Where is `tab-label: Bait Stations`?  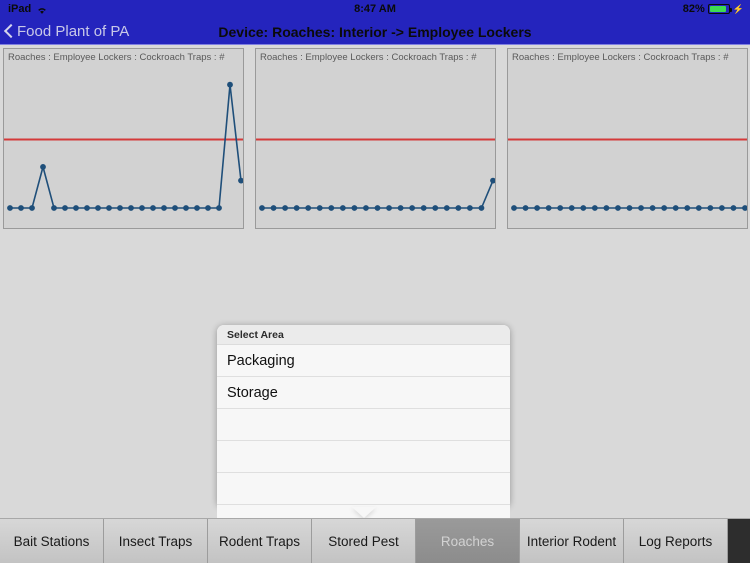
tab-label: Bait Stations is located at coordinates (51, 541).